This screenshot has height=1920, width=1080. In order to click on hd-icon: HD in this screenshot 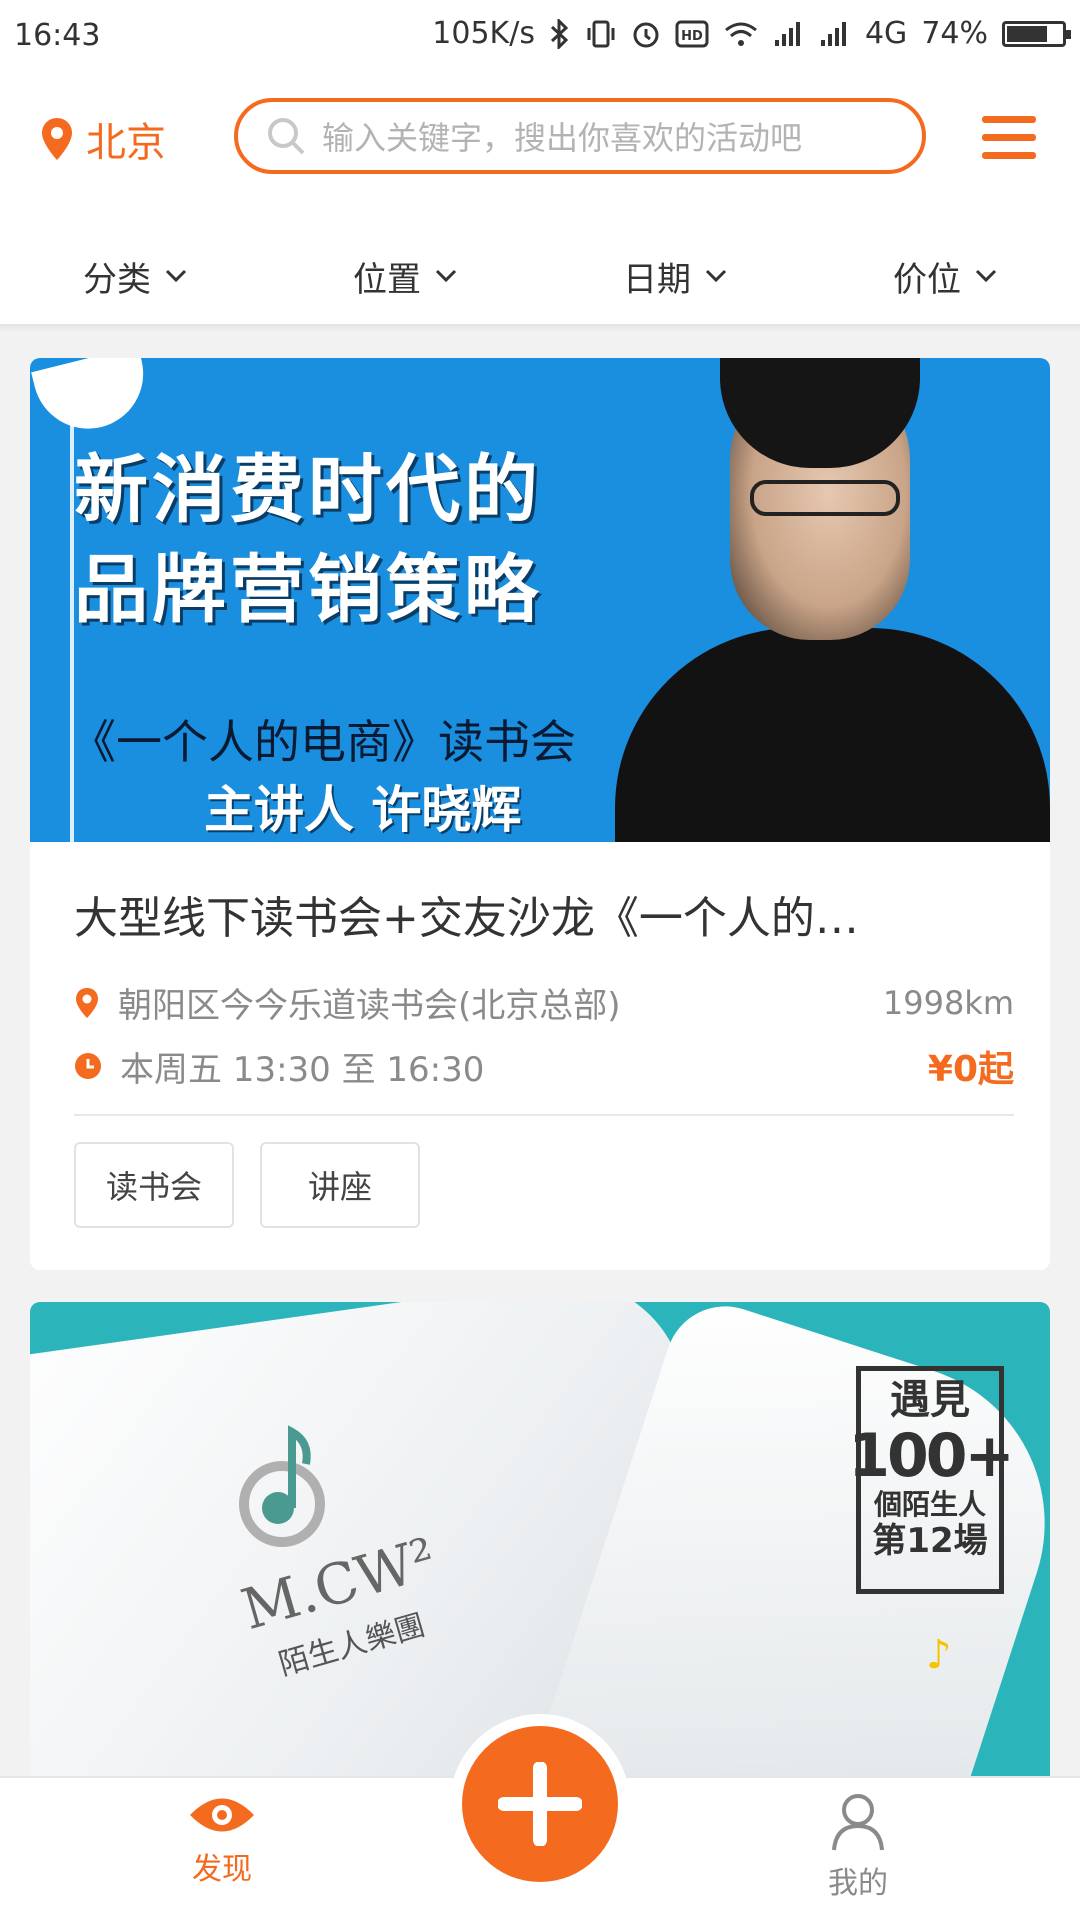, I will do `click(692, 33)`.